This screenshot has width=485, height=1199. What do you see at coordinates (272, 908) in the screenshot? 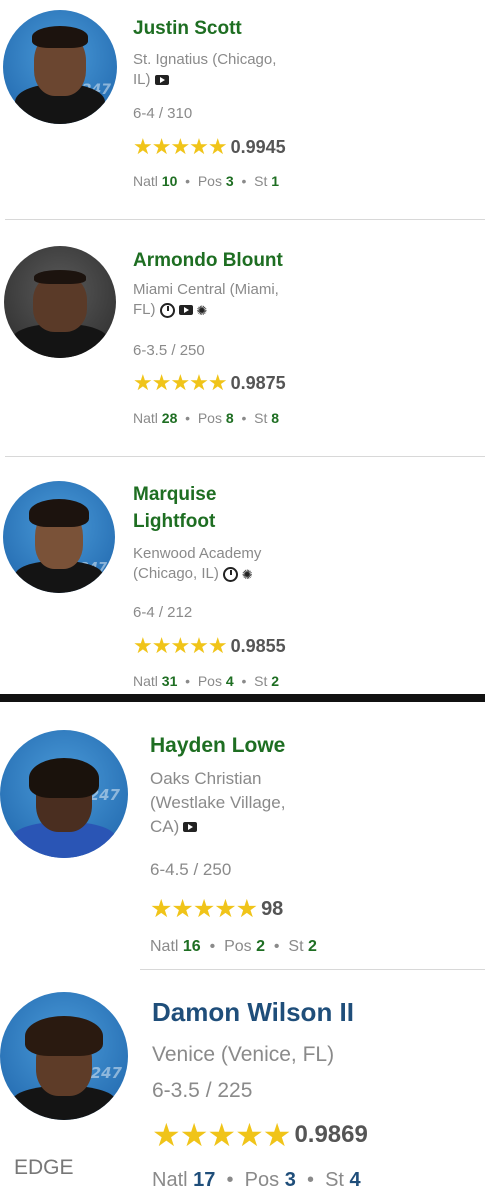
I see `rating-score: 98` at bounding box center [272, 908].